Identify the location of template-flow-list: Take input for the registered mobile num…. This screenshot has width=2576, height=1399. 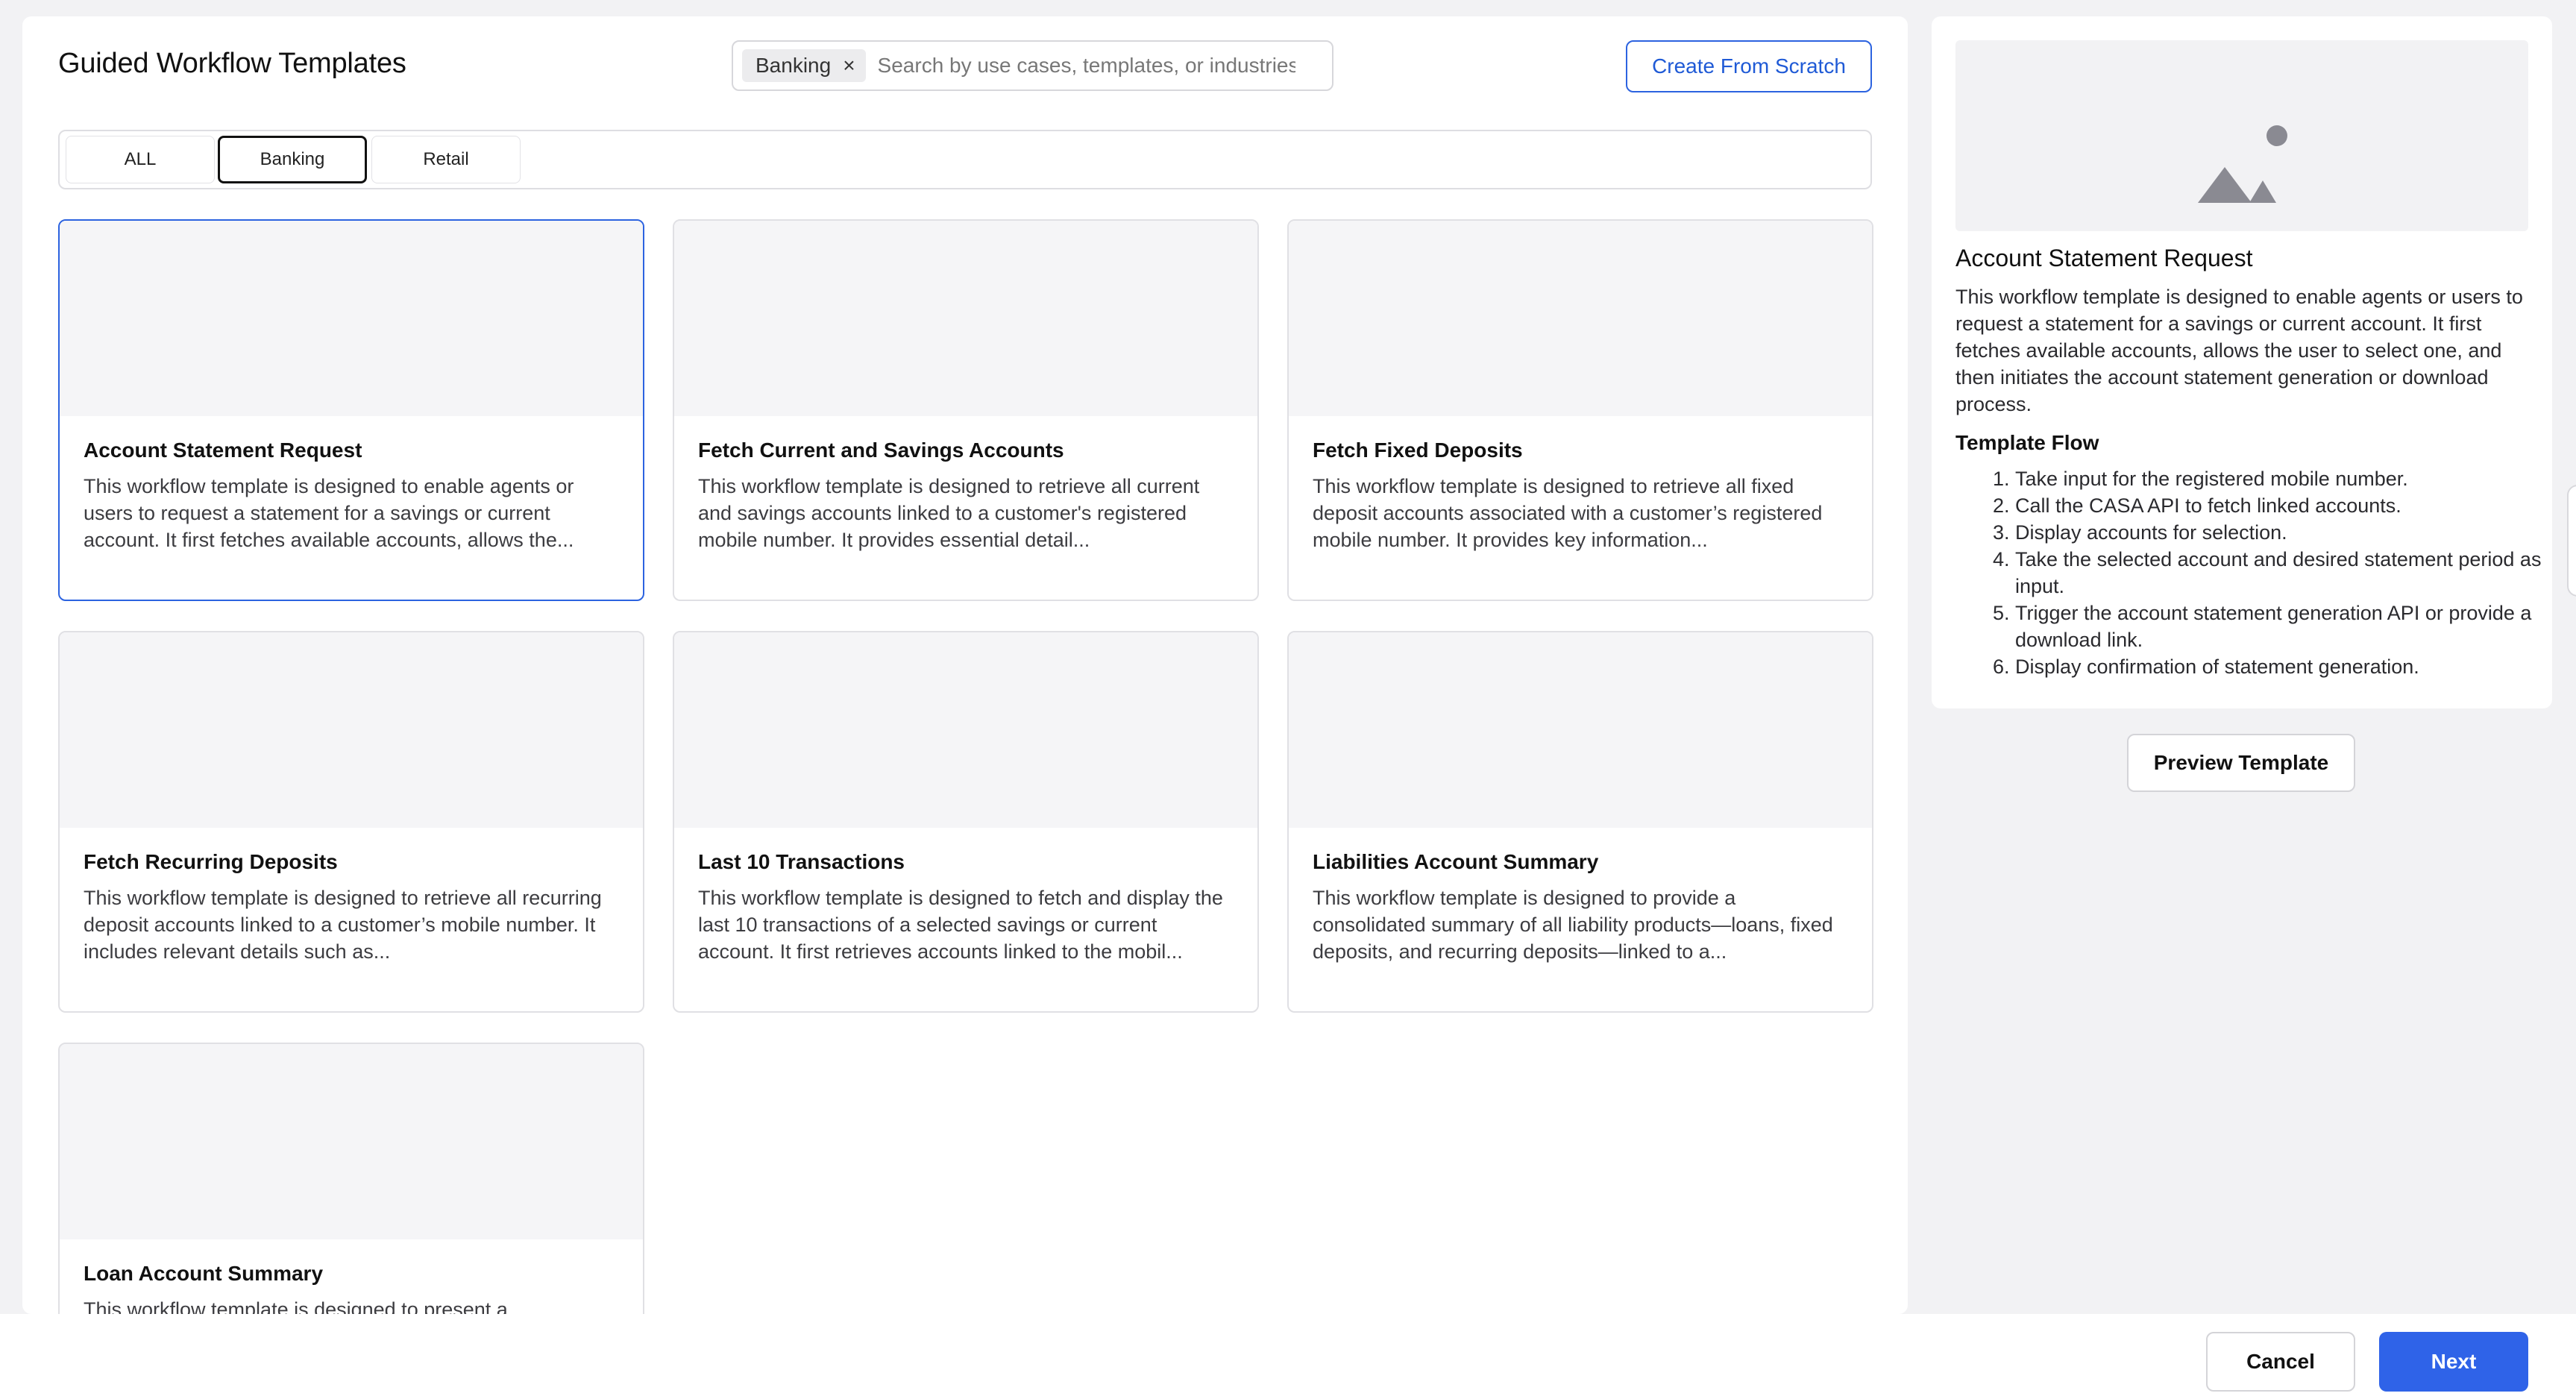
(2266, 572).